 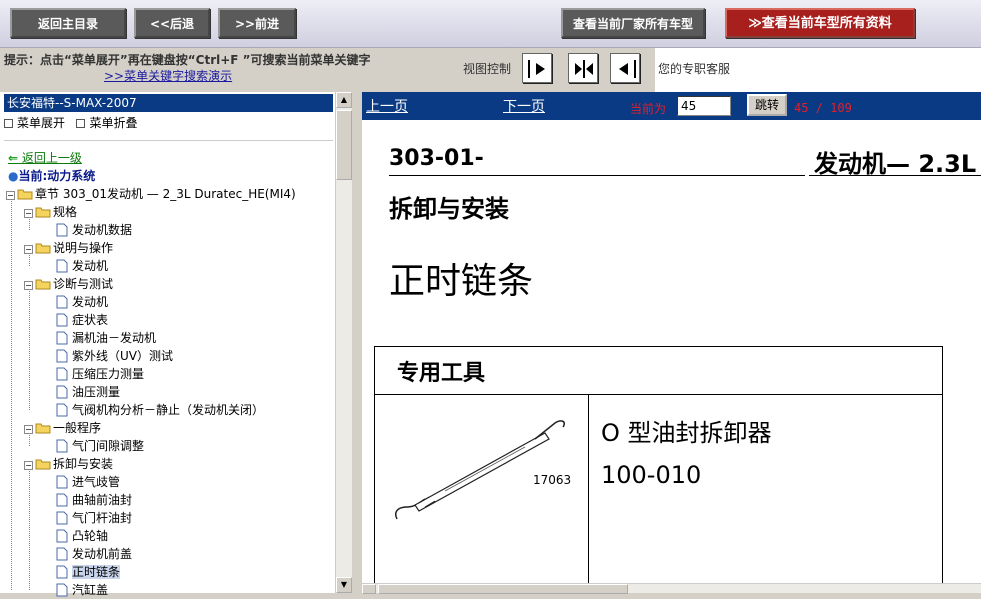 I want to click on tree-item: 发动机前盖, so click(x=94, y=554).